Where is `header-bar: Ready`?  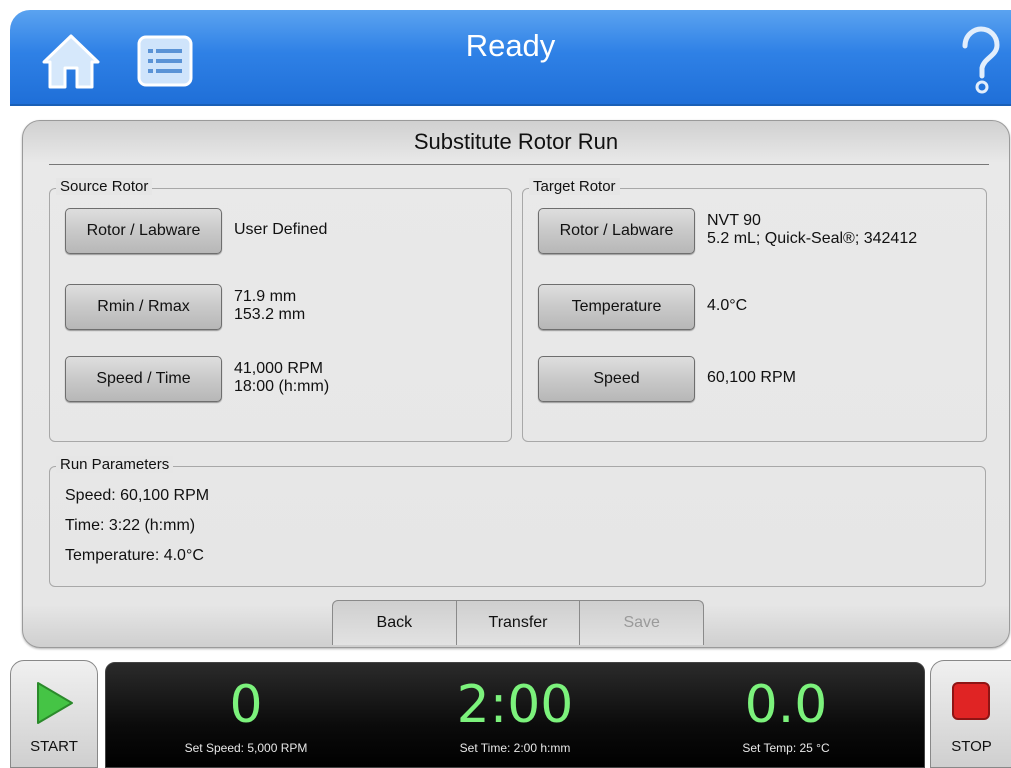 header-bar: Ready is located at coordinates (510, 58).